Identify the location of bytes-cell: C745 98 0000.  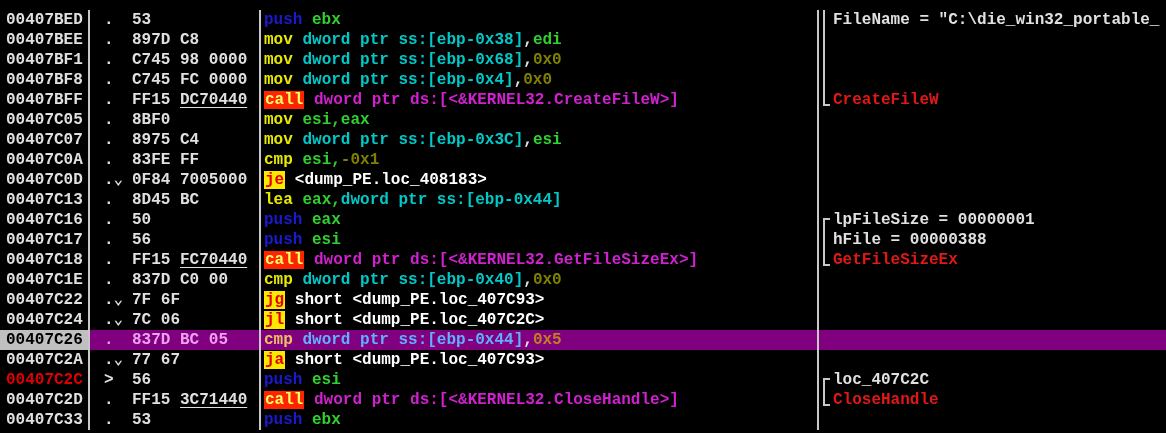
(190, 60).